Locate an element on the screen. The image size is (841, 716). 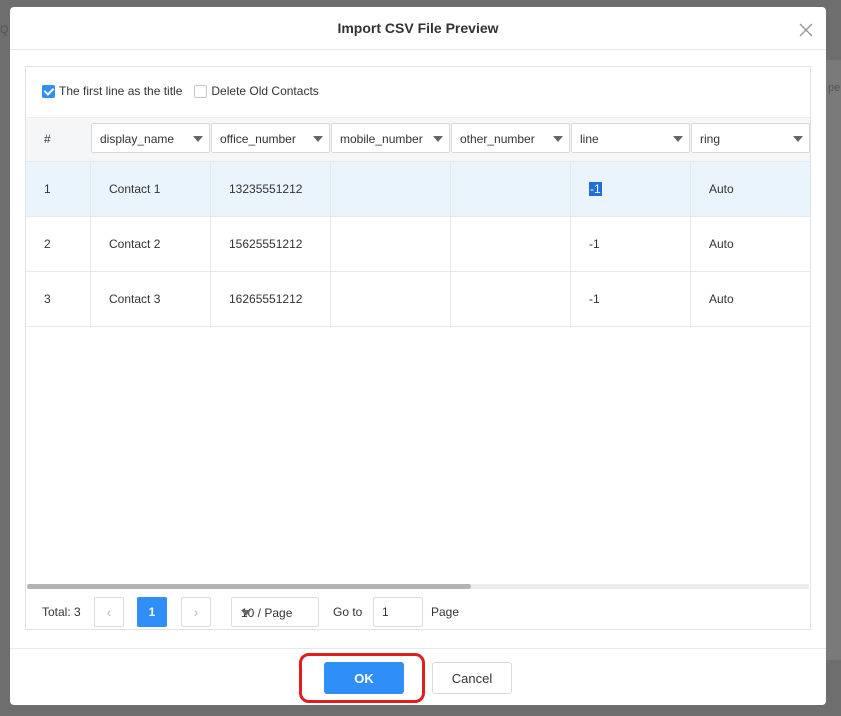
chevron-left-icon: ‹ is located at coordinates (109, 612).